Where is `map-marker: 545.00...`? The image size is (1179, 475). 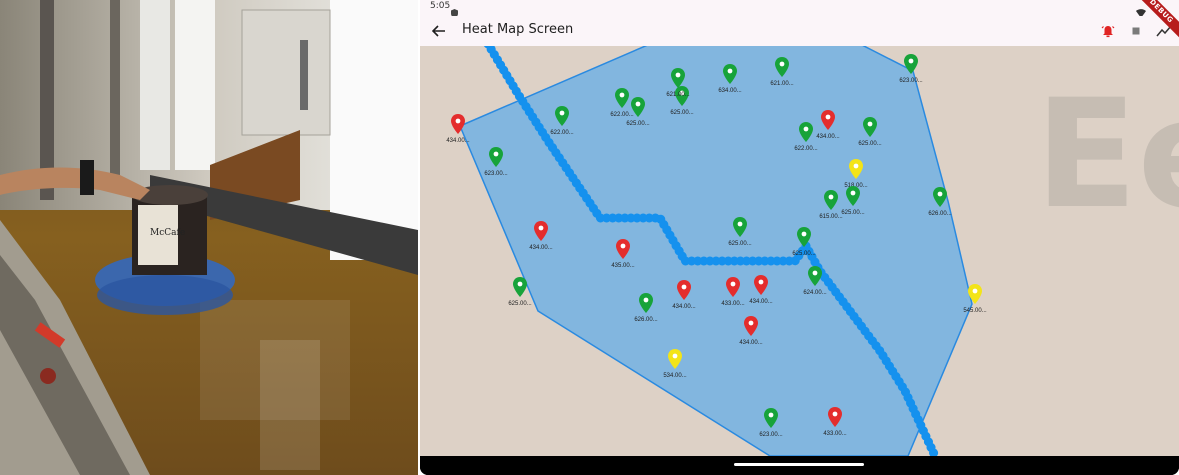
map-marker: 545.00... is located at coordinates (975, 304).